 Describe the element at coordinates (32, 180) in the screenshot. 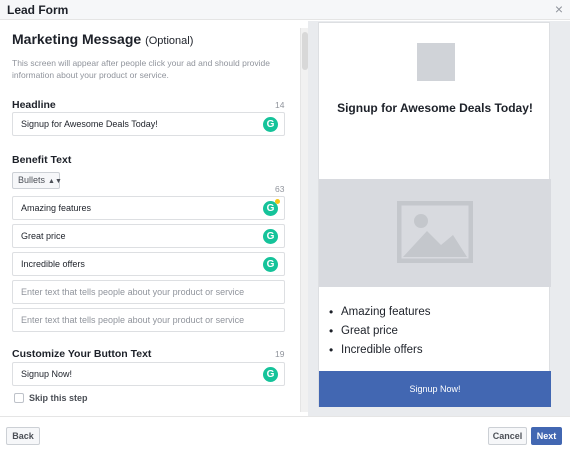

I see `benefit-format-value: Bullets` at that location.